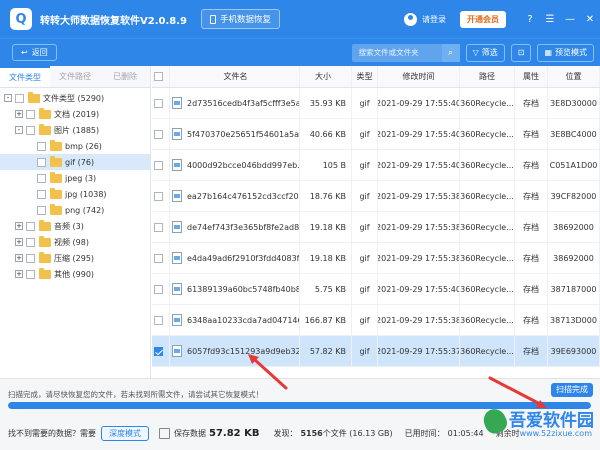 The width and height of the screenshot is (600, 450). What do you see at coordinates (574, 76) in the screenshot?
I see `header-location: 位置` at bounding box center [574, 76].